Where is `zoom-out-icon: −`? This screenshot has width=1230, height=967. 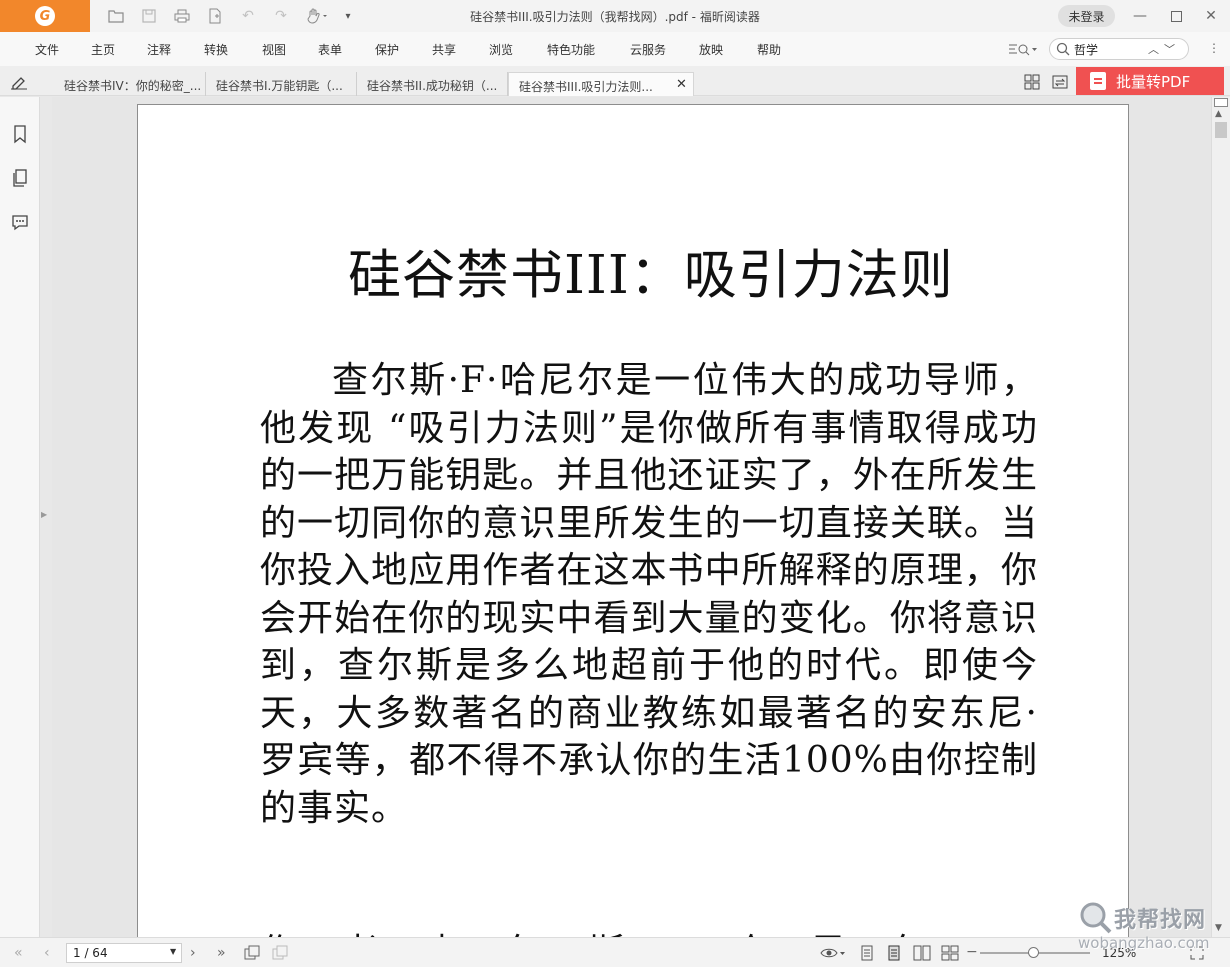 zoom-out-icon: − is located at coordinates (972, 952).